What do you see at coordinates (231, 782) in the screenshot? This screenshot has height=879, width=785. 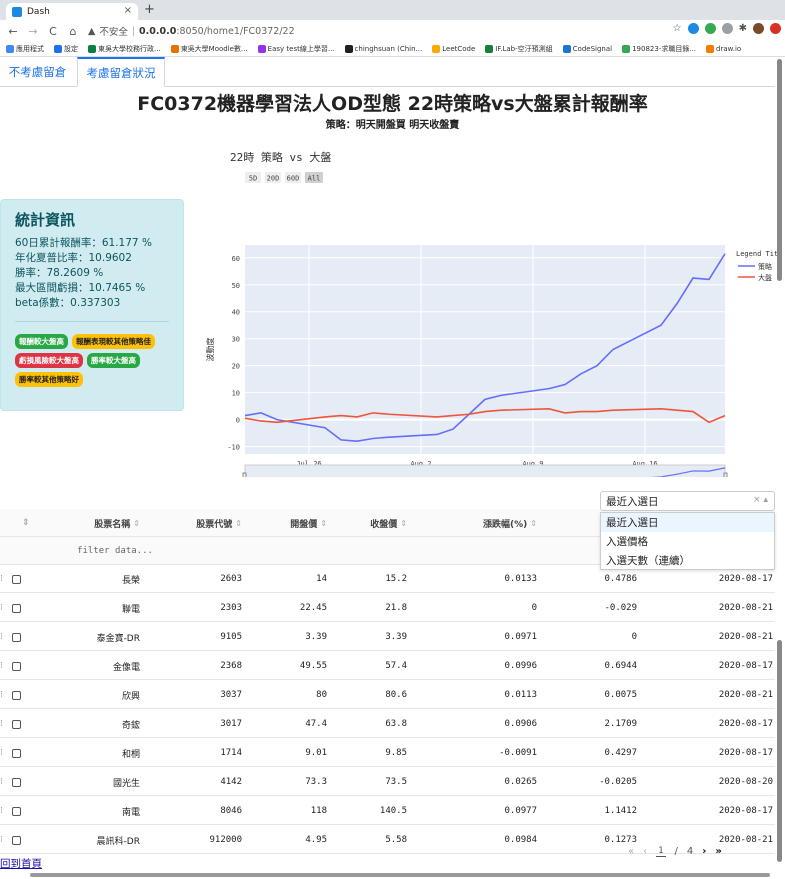 I see `table-cell: 4142` at bounding box center [231, 782].